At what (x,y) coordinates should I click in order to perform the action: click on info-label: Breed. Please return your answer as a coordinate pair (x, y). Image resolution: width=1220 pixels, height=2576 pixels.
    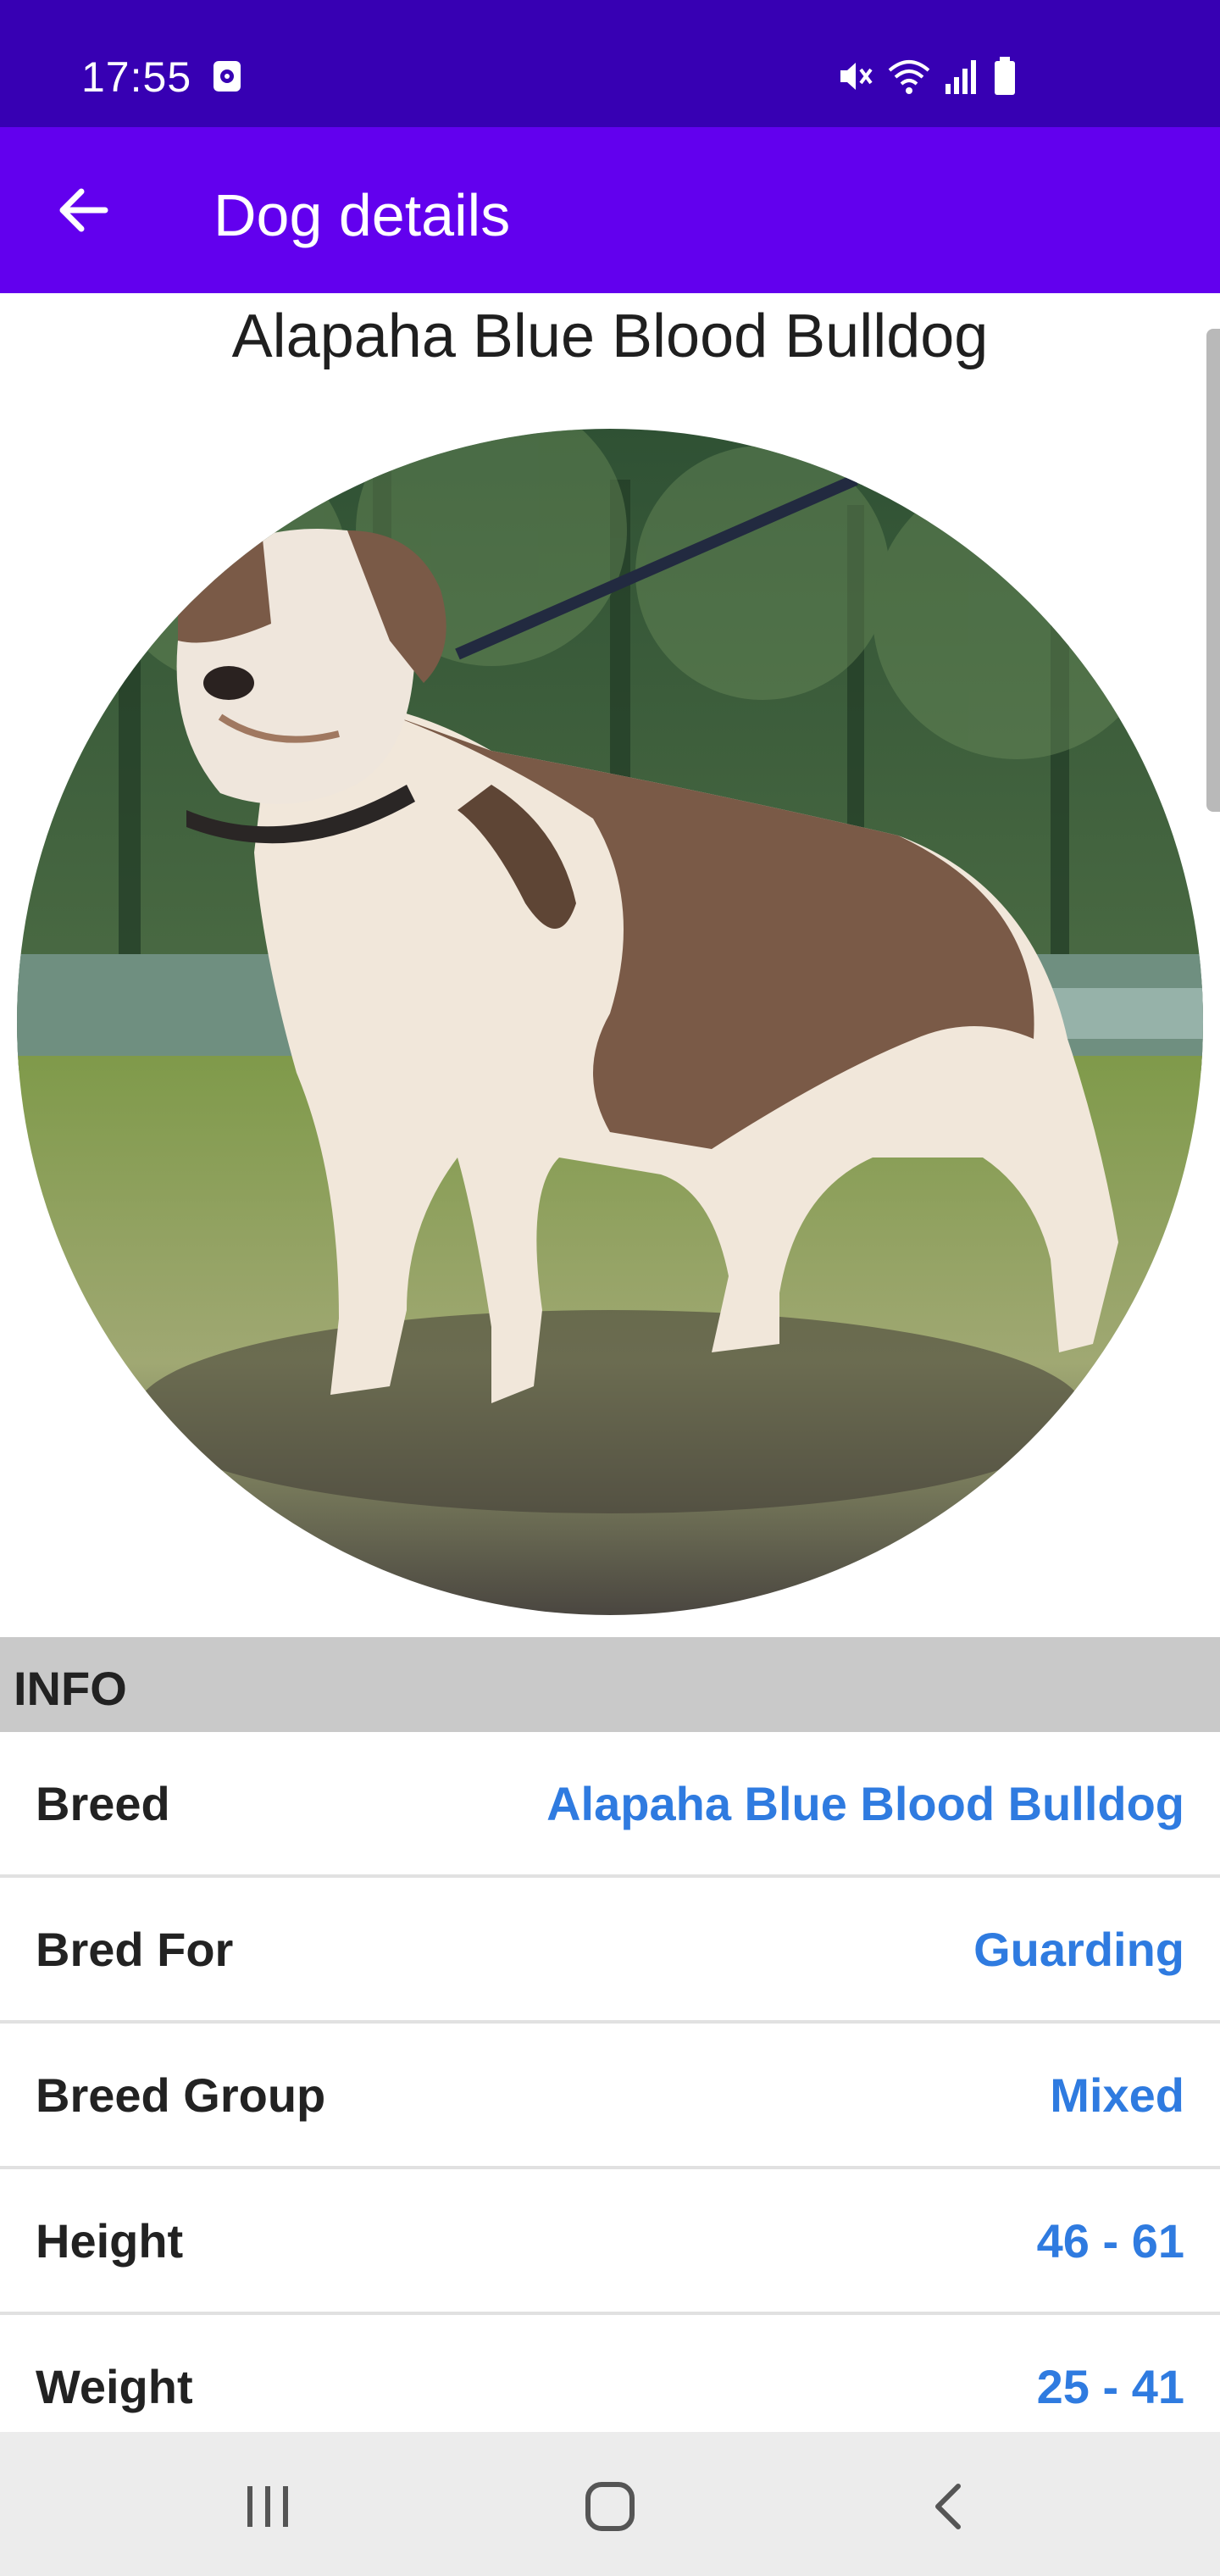
    Looking at the image, I should click on (103, 1803).